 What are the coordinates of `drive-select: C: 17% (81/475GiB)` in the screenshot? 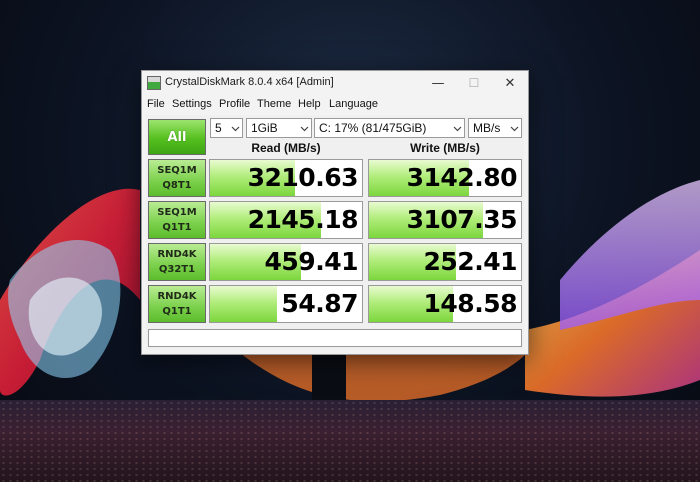 It's located at (389, 128).